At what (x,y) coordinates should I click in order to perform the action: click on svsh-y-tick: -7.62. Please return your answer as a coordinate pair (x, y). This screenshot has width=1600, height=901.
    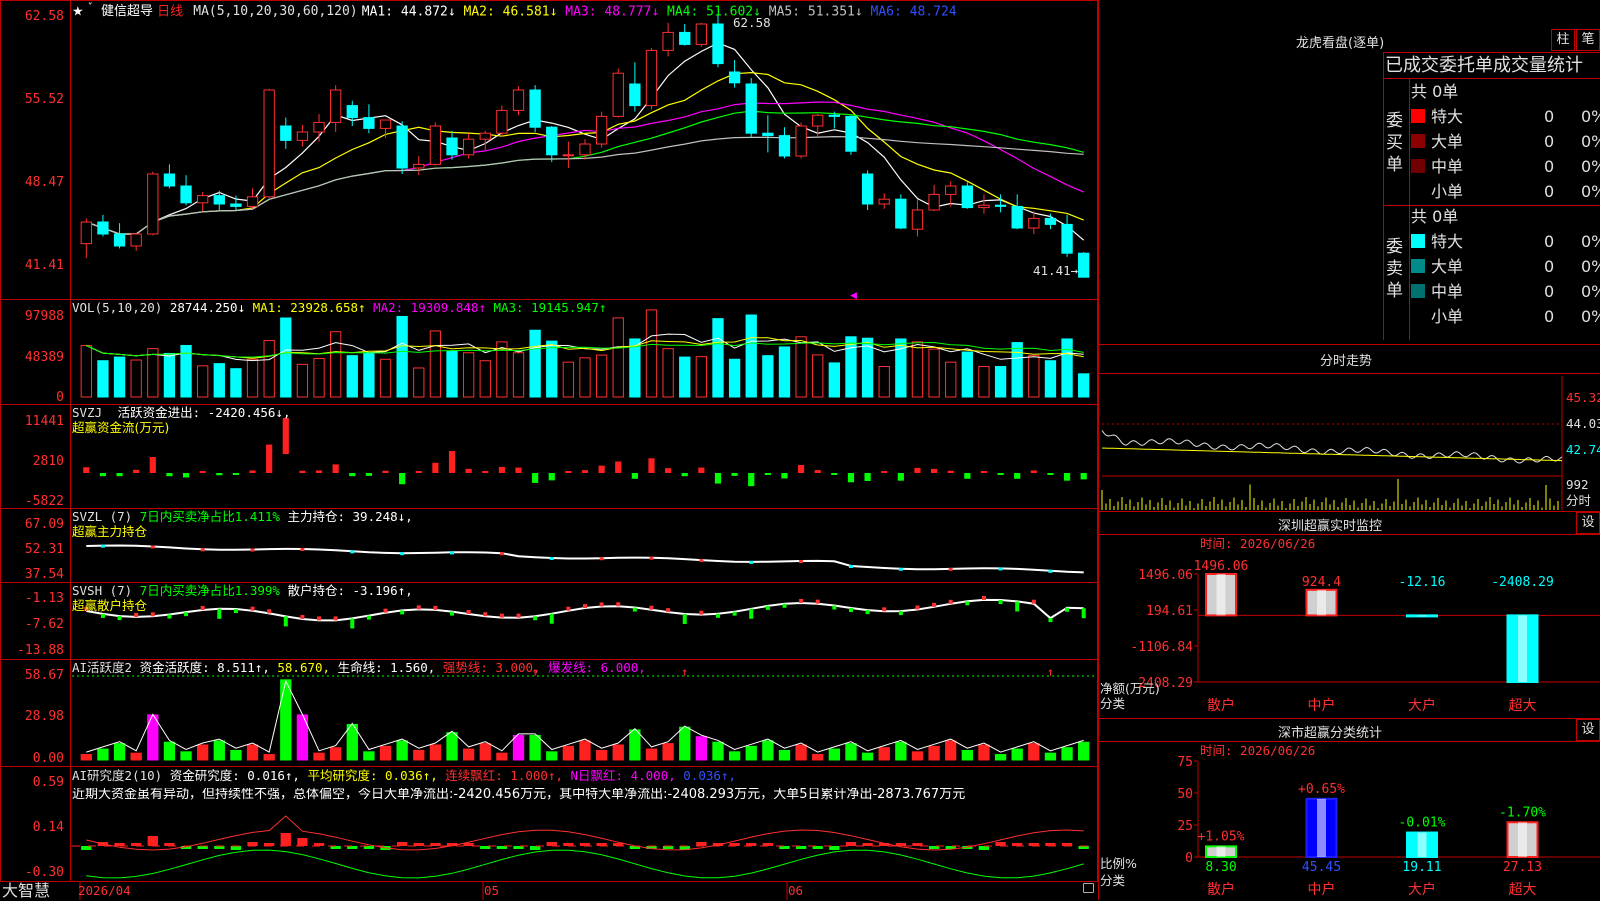
    Looking at the image, I should click on (44, 624).